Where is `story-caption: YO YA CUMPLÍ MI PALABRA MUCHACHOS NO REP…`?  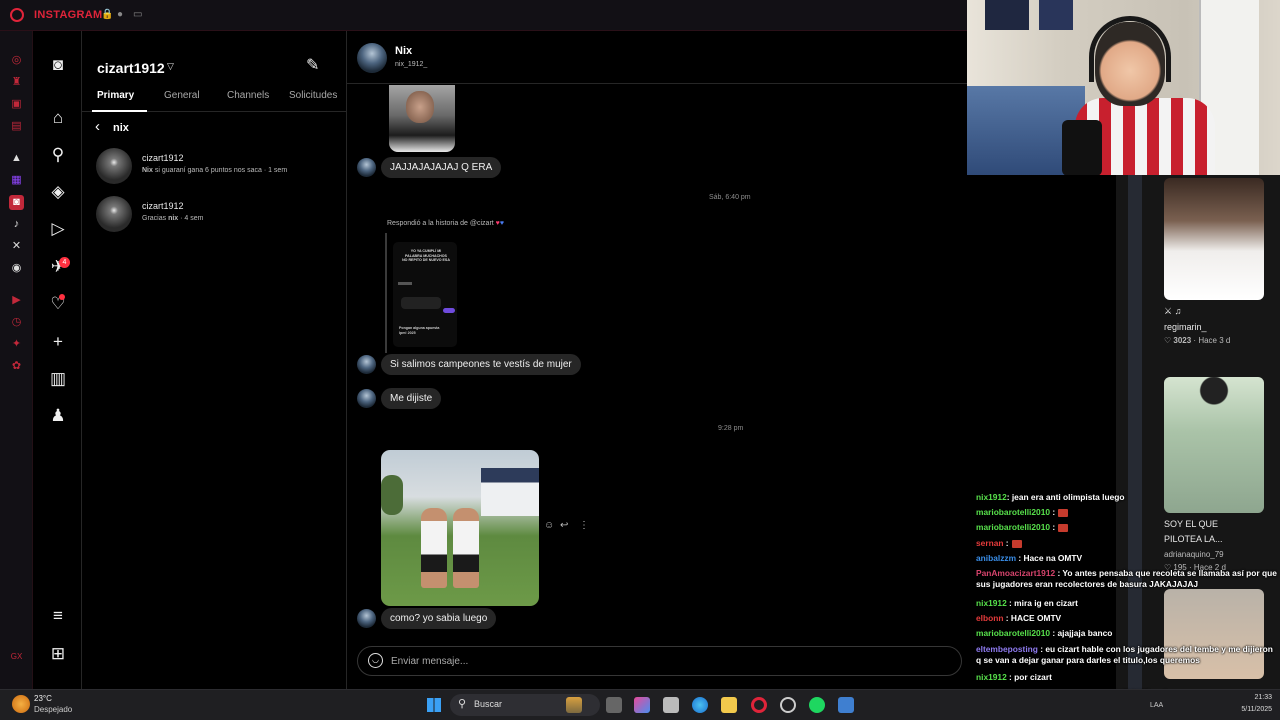 story-caption: YO YA CUMPLÍ MI PALABRA MUCHACHOS NO REP… is located at coordinates (426, 256).